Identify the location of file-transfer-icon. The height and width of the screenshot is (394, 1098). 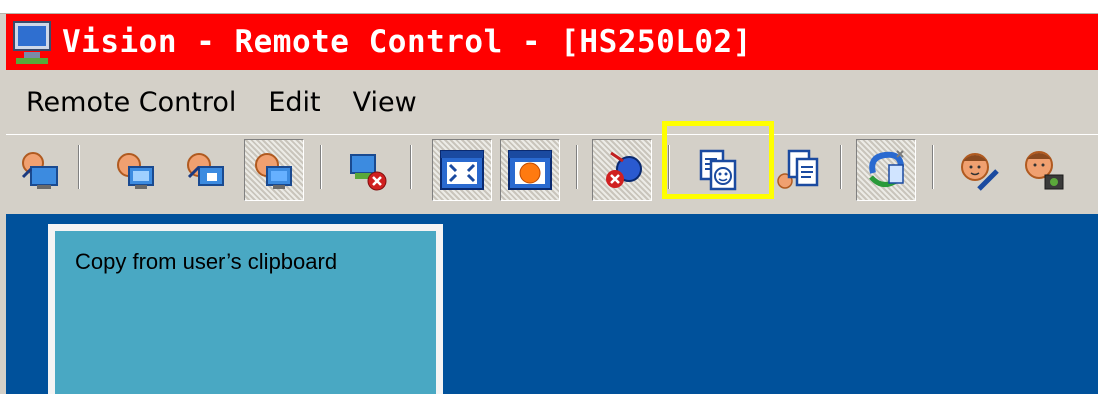
(886, 168).